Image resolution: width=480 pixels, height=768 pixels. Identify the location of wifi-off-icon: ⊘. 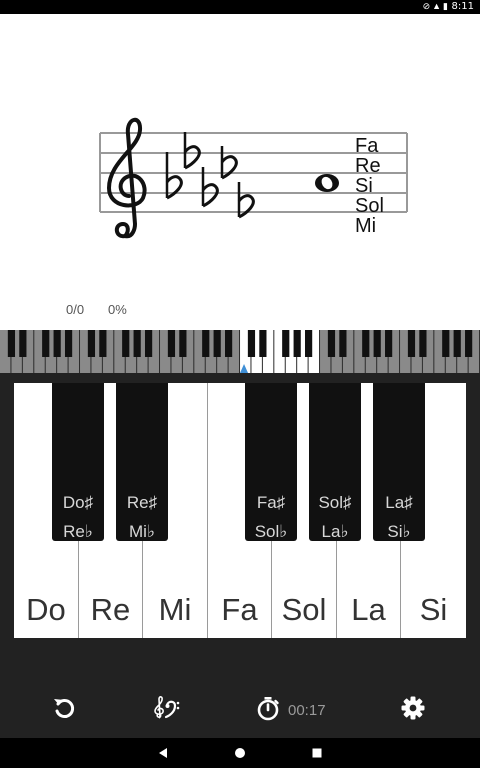
(427, 6).